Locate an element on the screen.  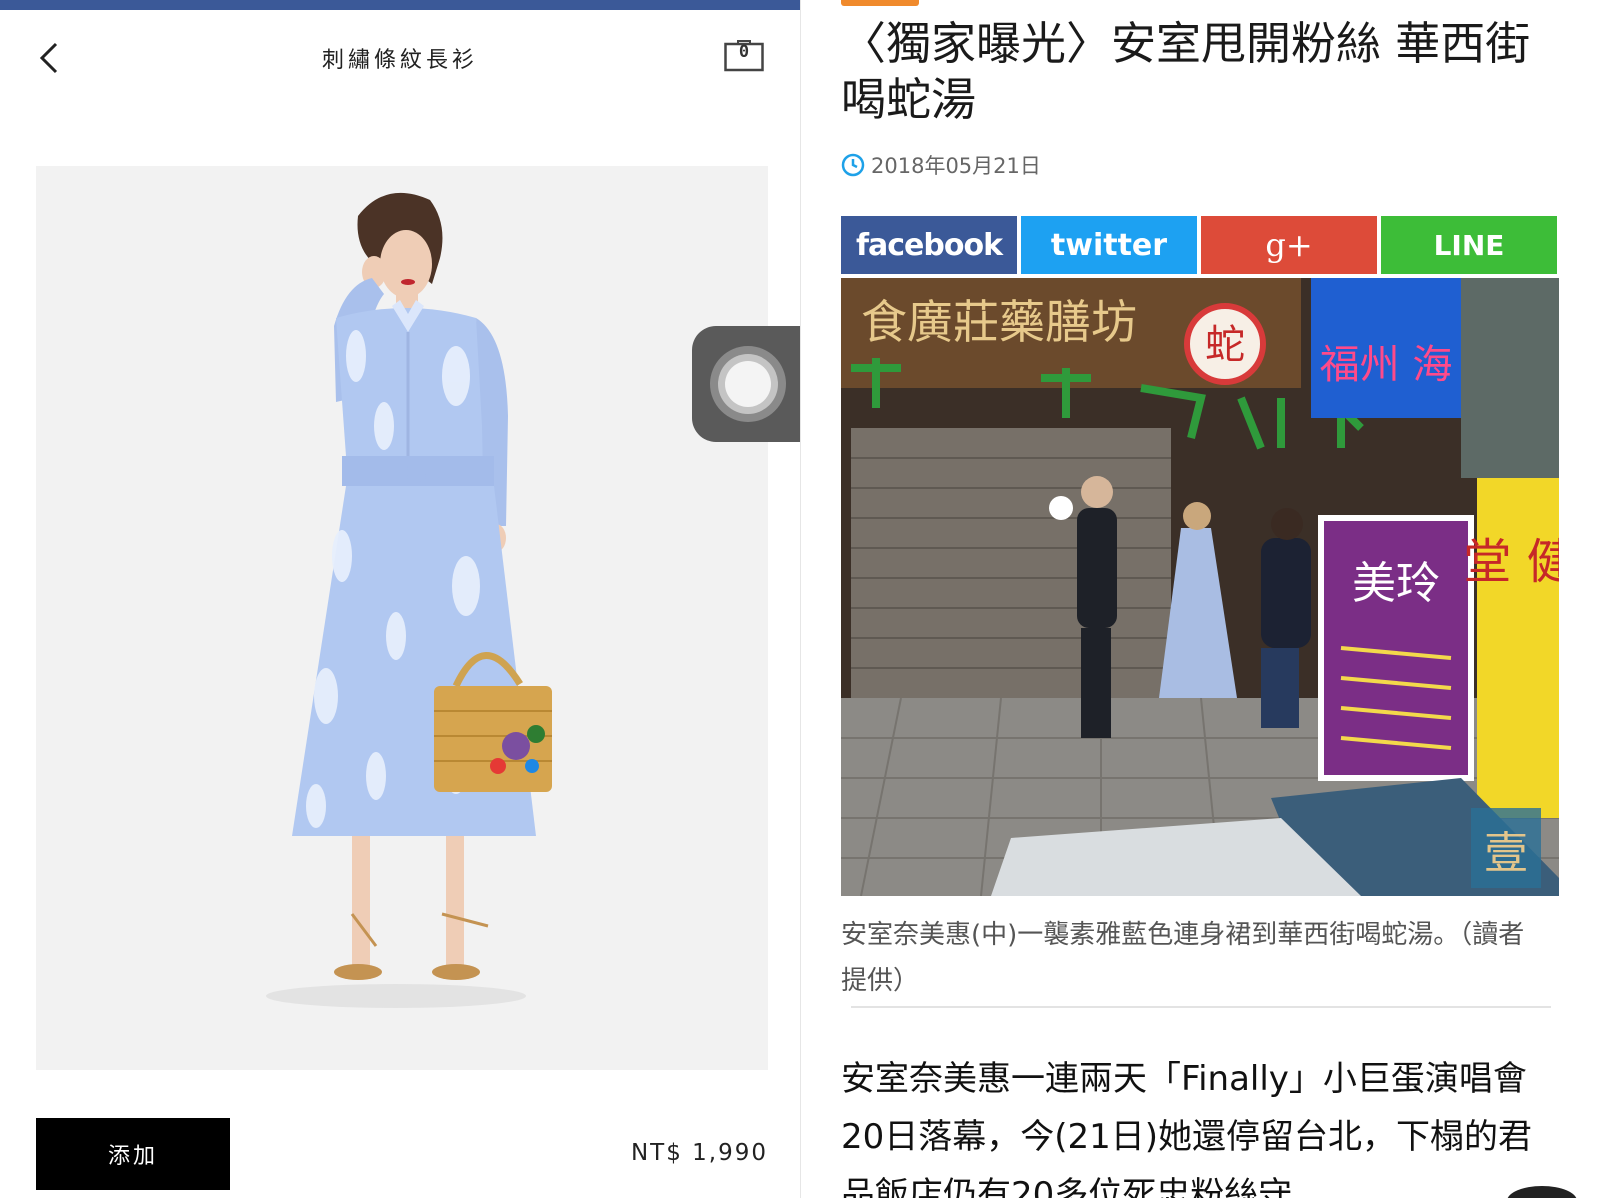
purple-sign-text: 美玲 is located at coordinates (1396, 583).